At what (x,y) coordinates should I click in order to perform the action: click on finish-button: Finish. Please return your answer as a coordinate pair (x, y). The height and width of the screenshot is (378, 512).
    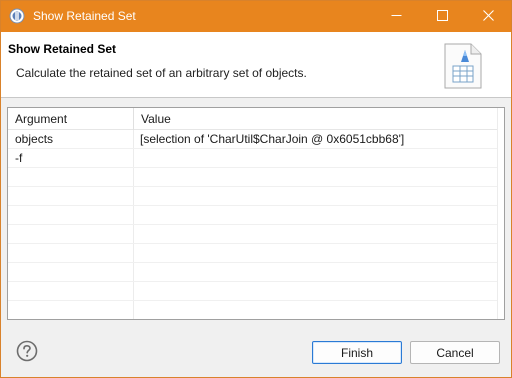
    Looking at the image, I should click on (357, 352).